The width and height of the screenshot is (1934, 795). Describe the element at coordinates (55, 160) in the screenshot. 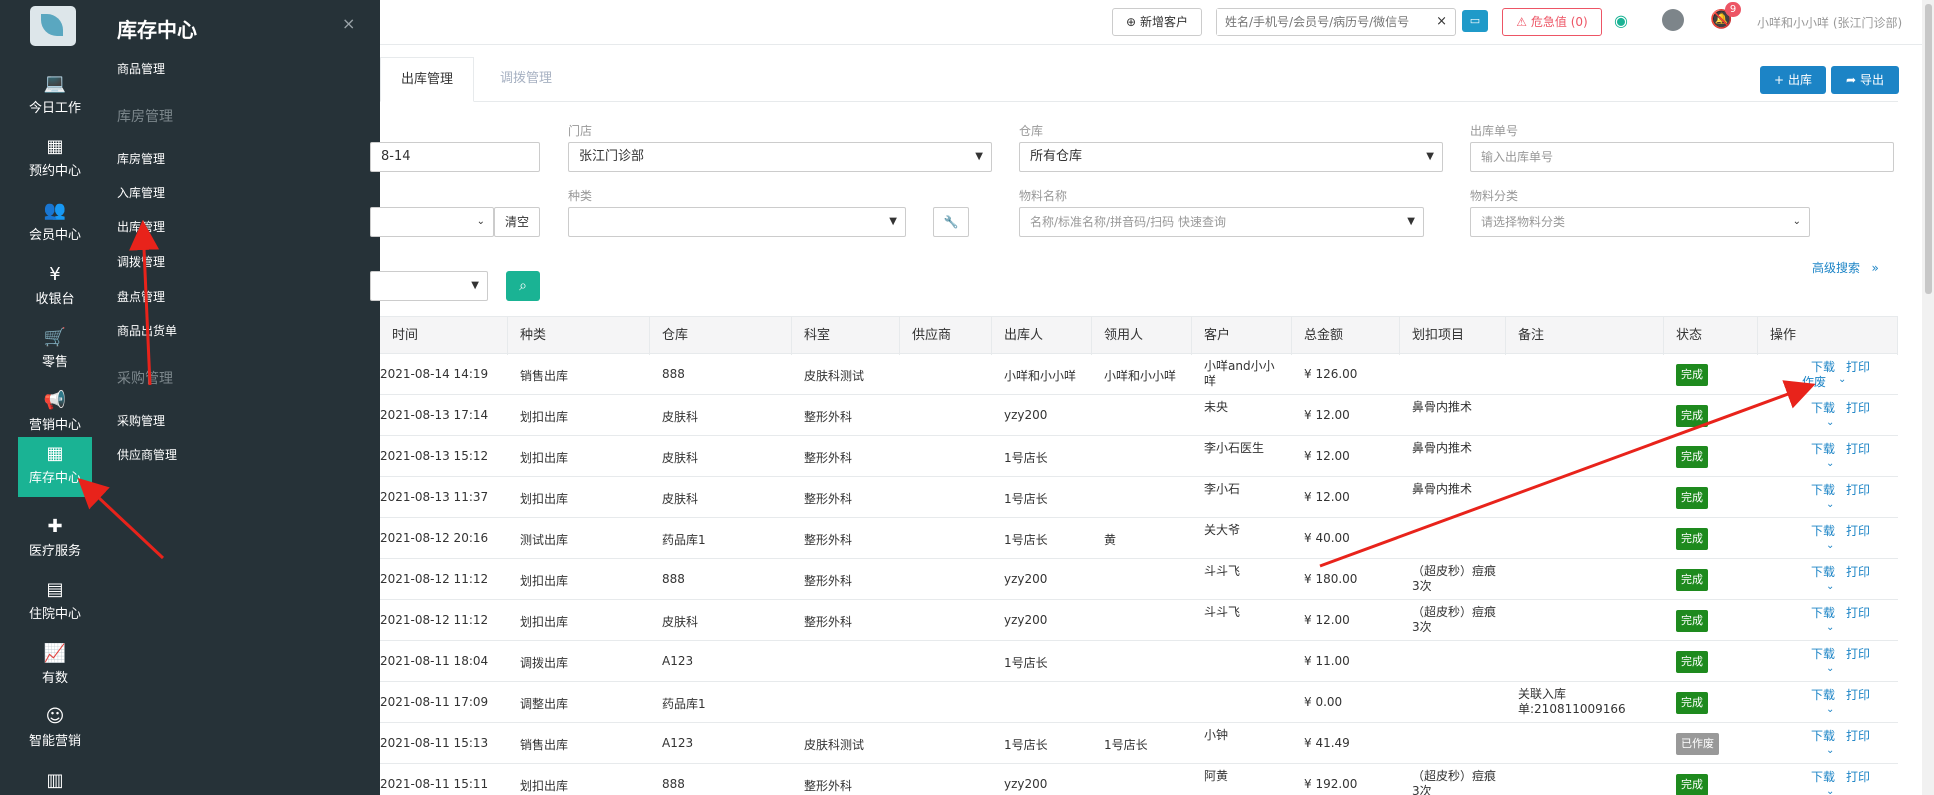

I see `rail-item-1: ▦ 预约中心` at that location.